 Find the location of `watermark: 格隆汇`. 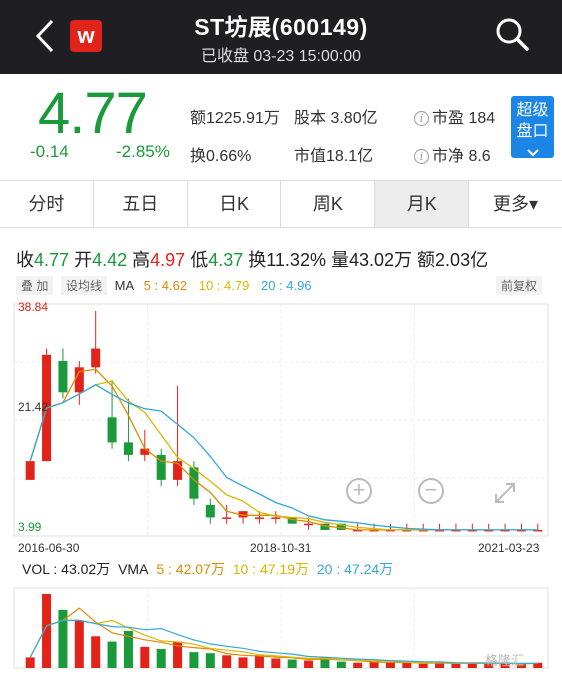

watermark: 格隆汇 is located at coordinates (505, 660).